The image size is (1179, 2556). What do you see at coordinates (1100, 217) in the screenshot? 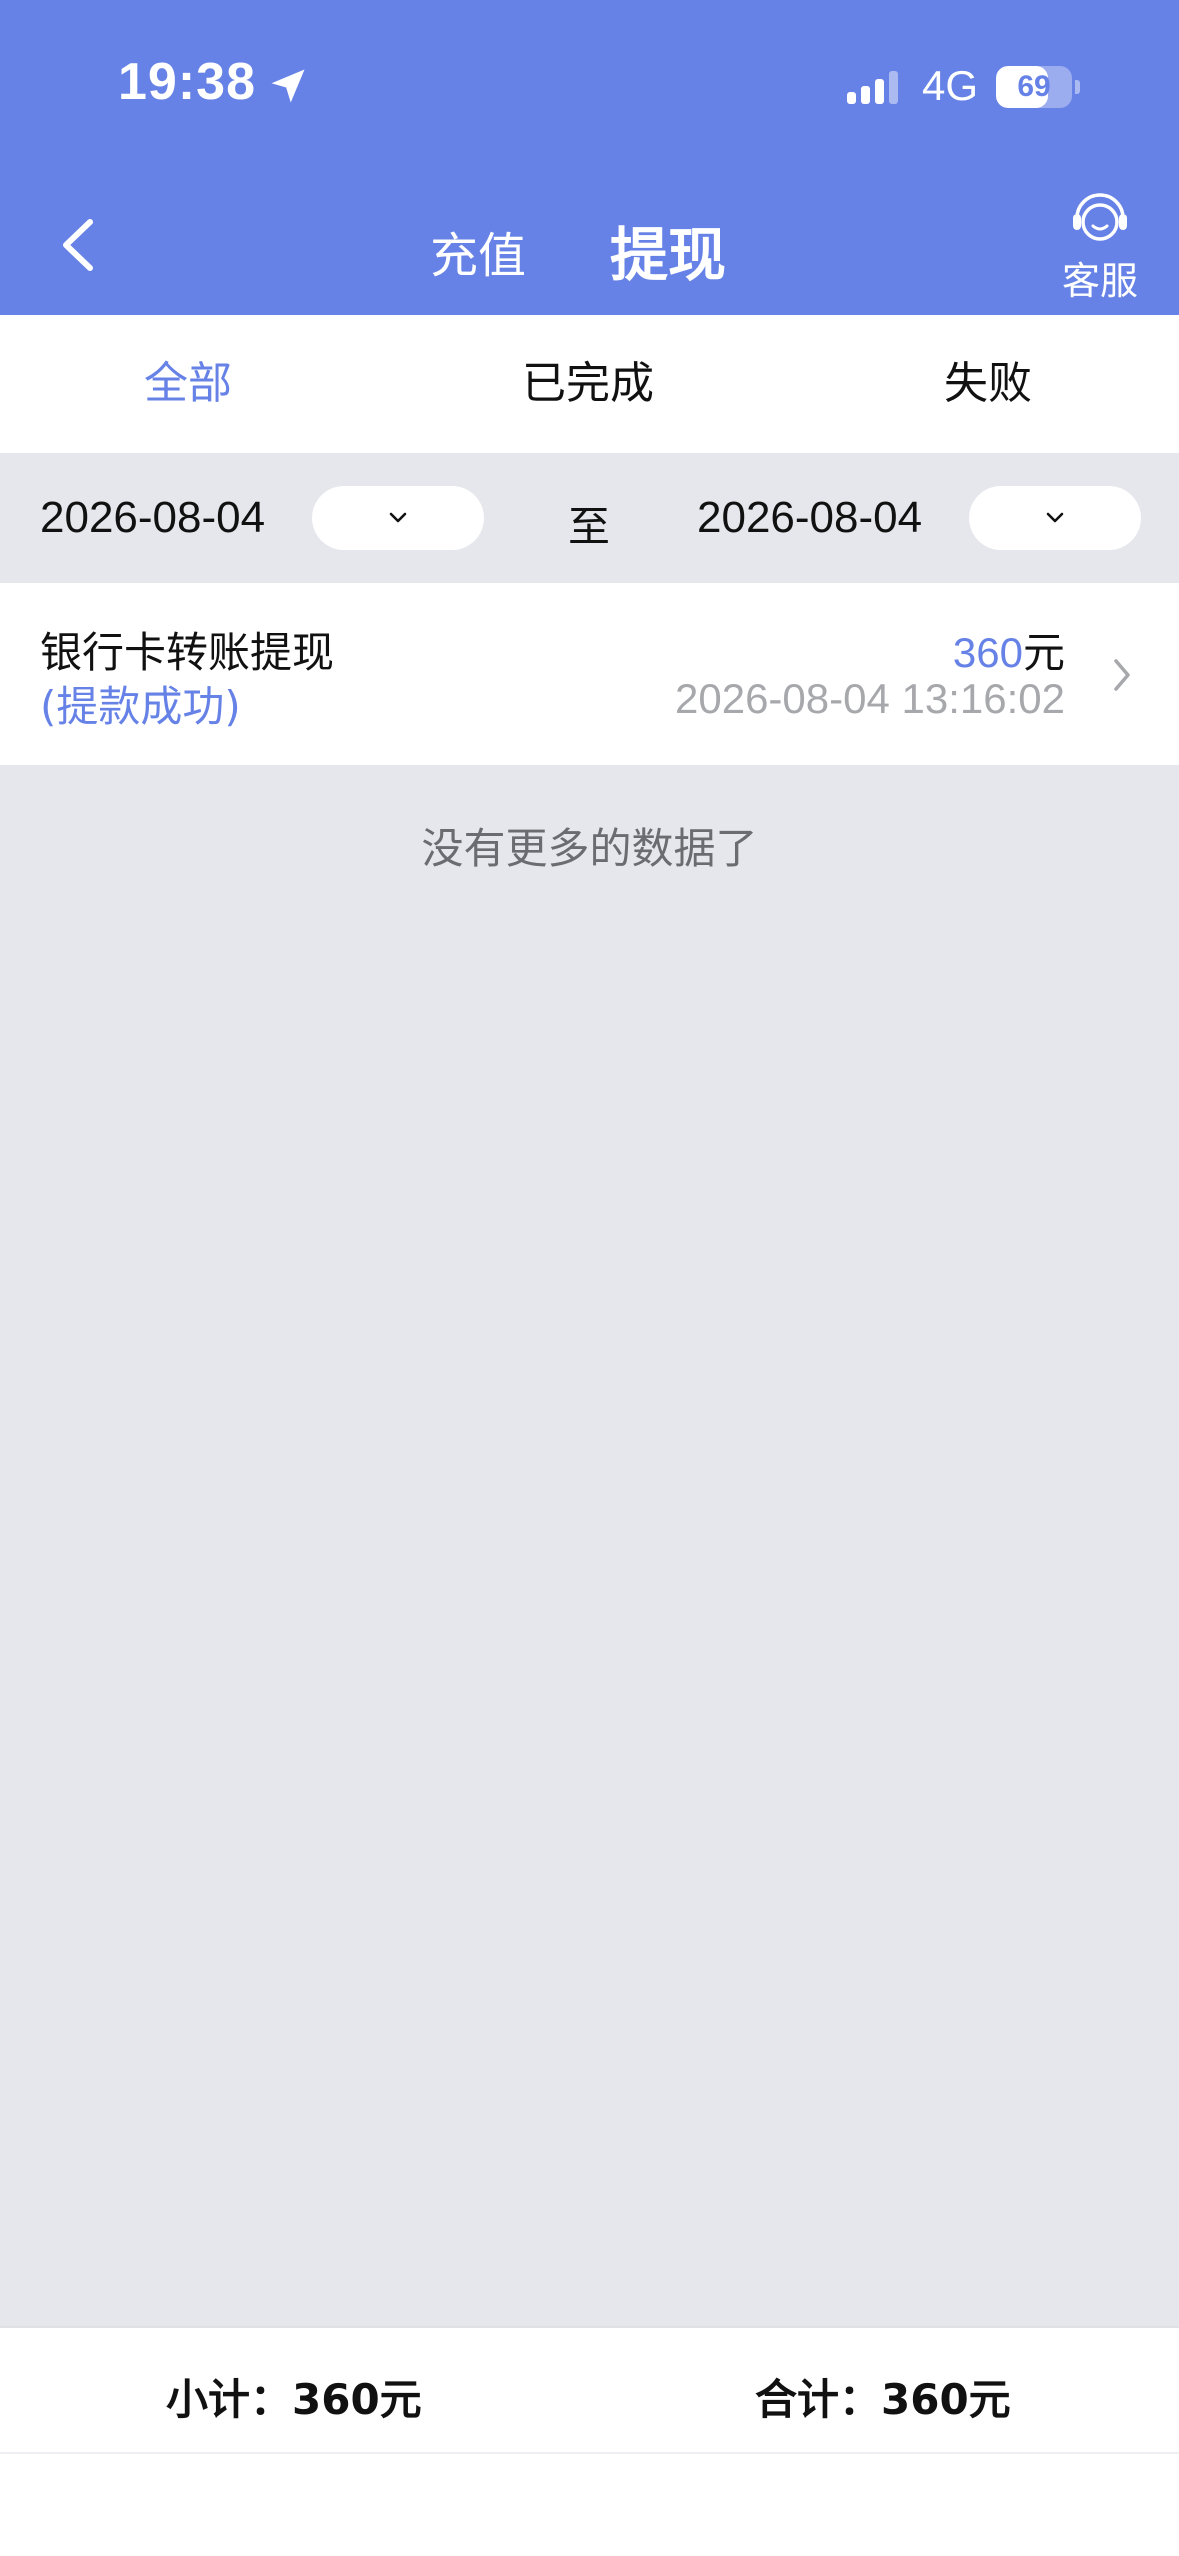
I see `headset-icon` at bounding box center [1100, 217].